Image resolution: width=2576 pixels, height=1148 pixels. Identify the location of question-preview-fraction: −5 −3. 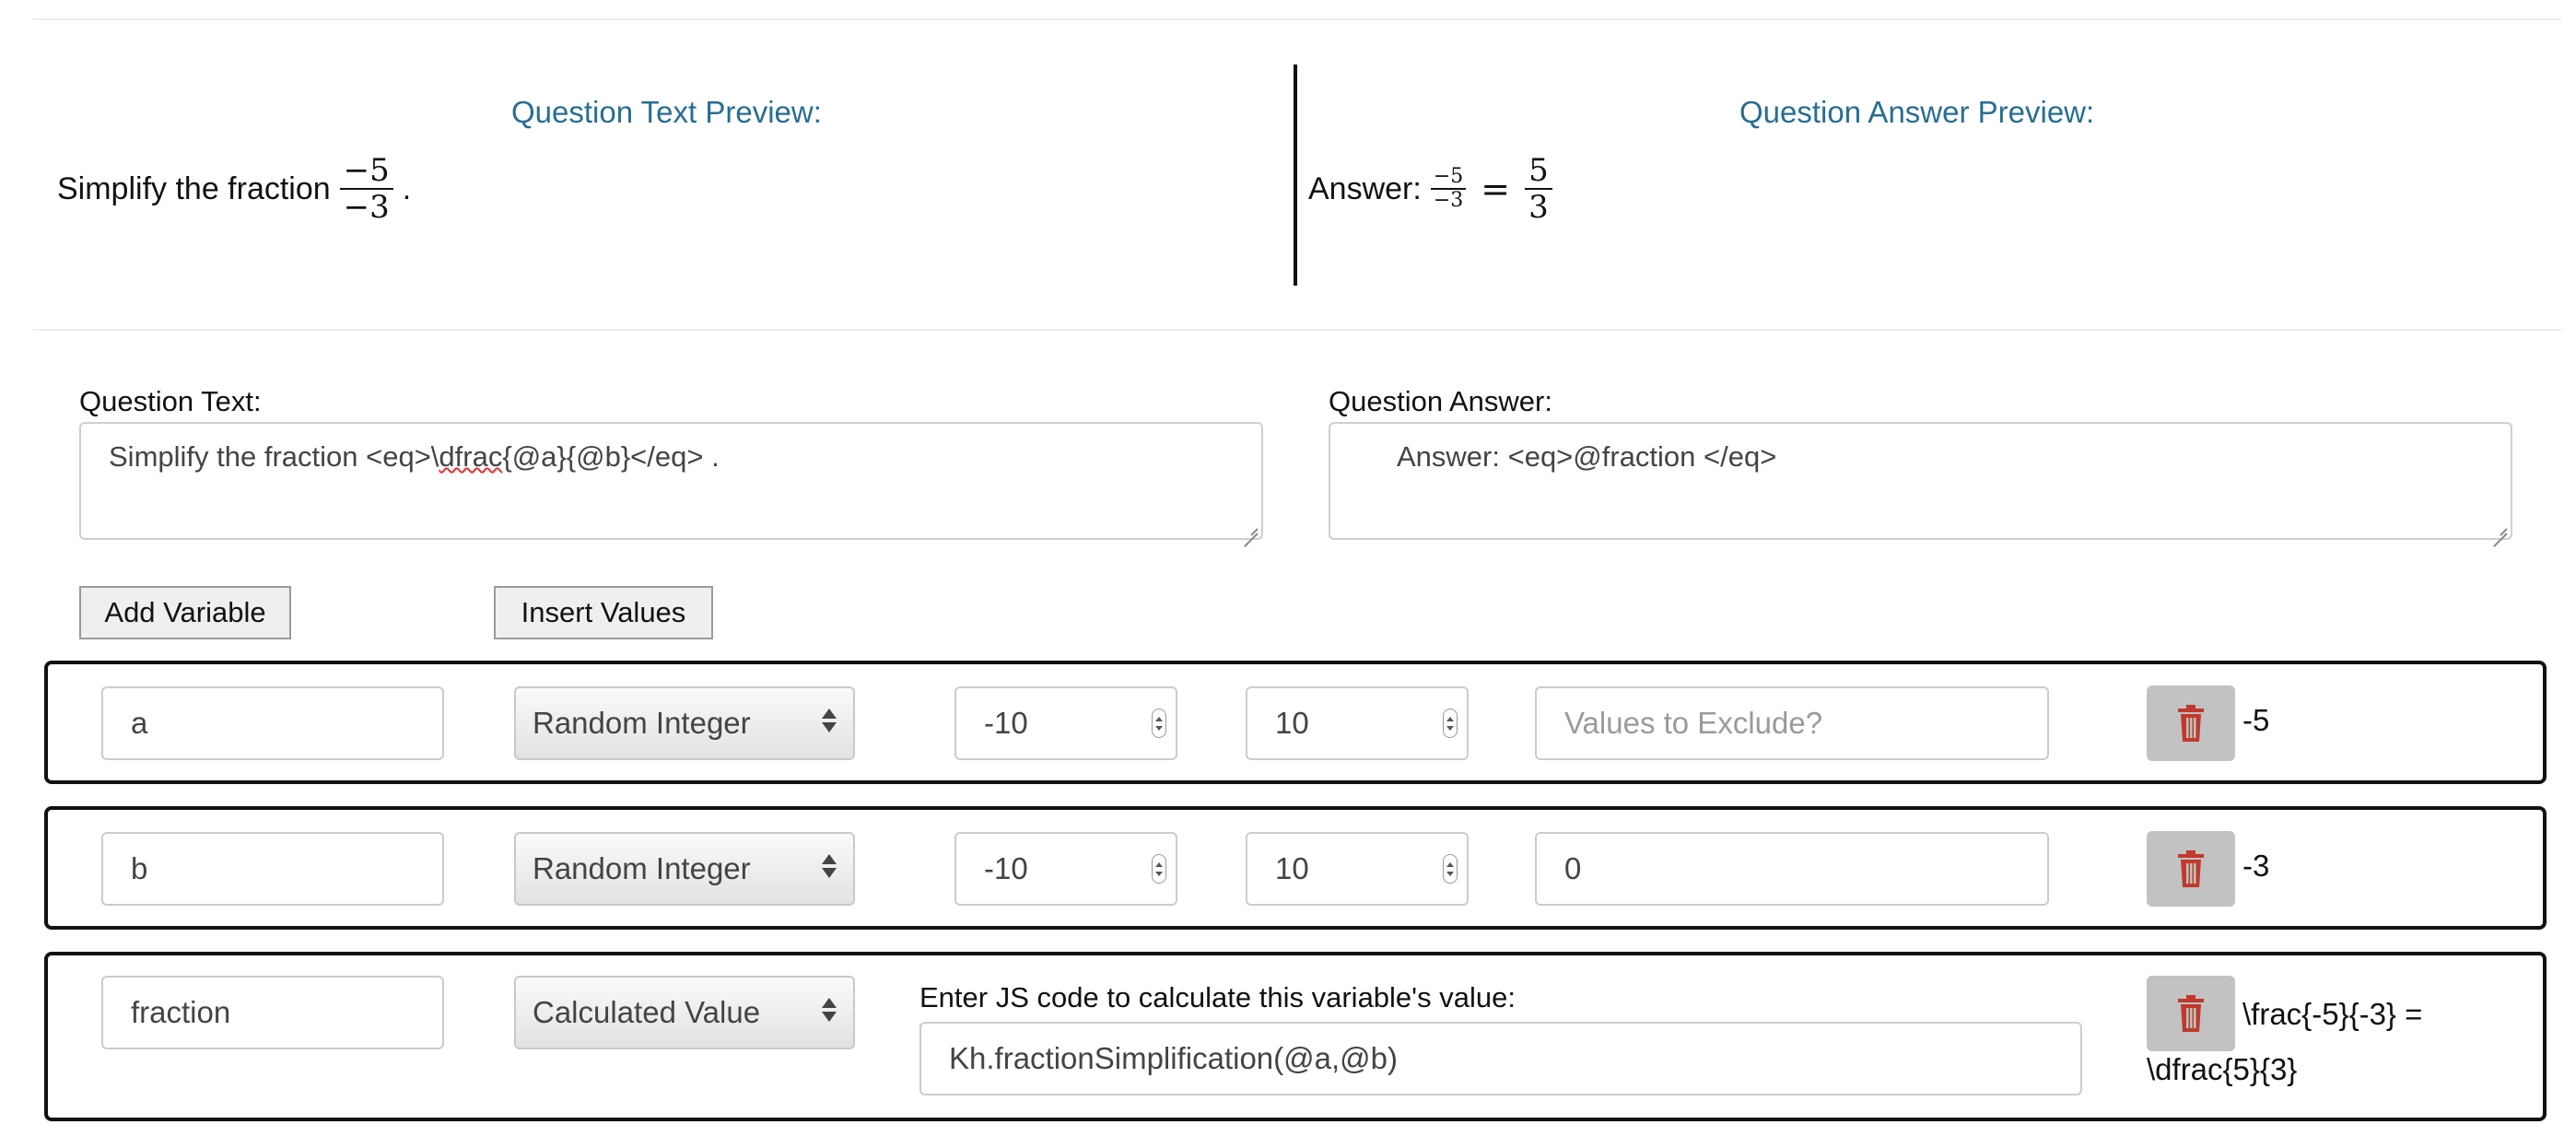
(366, 189).